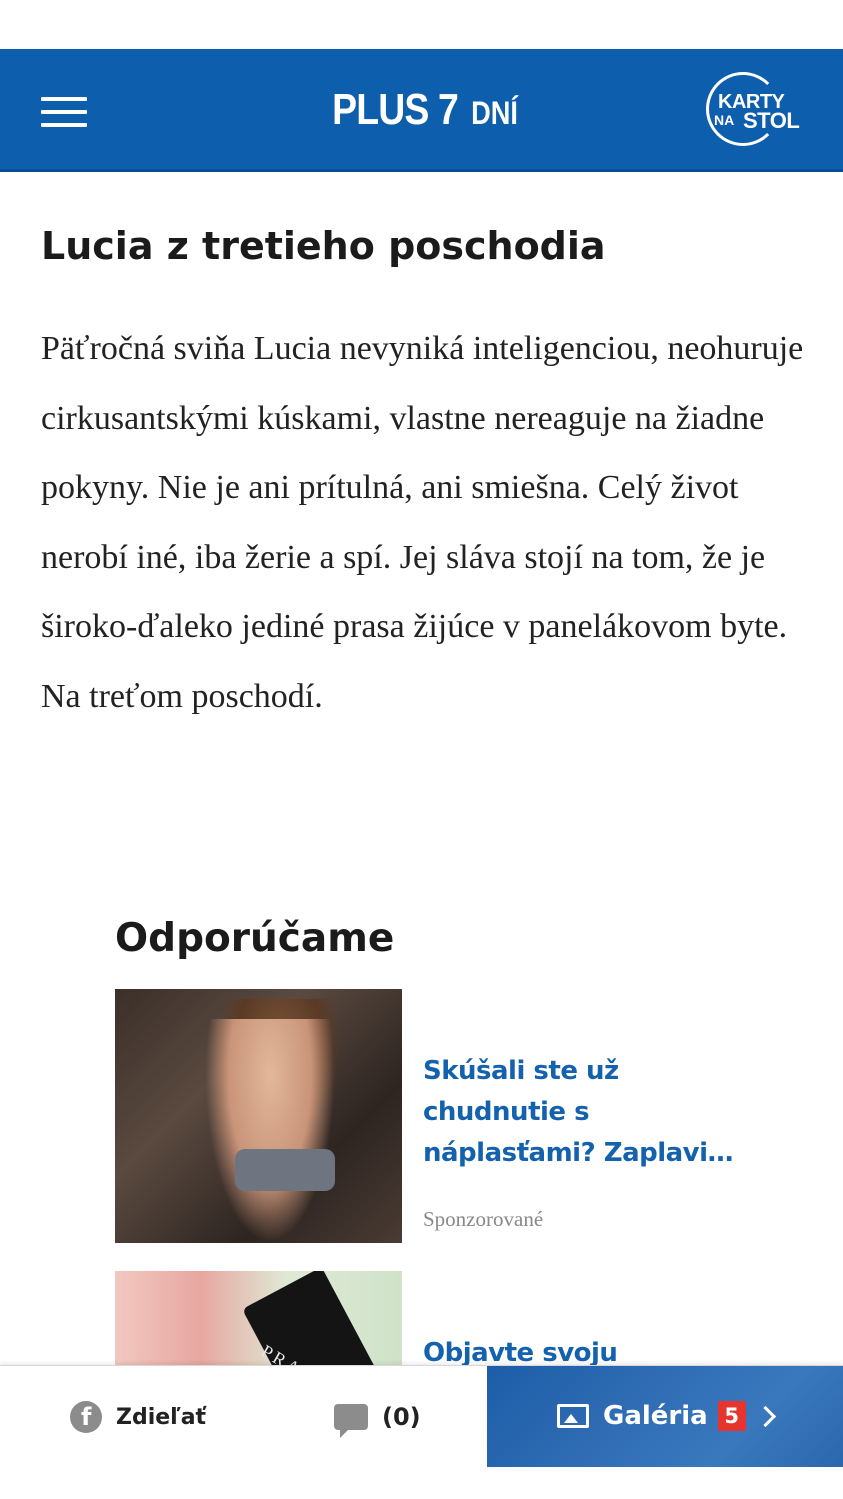 This screenshot has height=1499, width=843. I want to click on badge-line2: NA, so click(724, 120).